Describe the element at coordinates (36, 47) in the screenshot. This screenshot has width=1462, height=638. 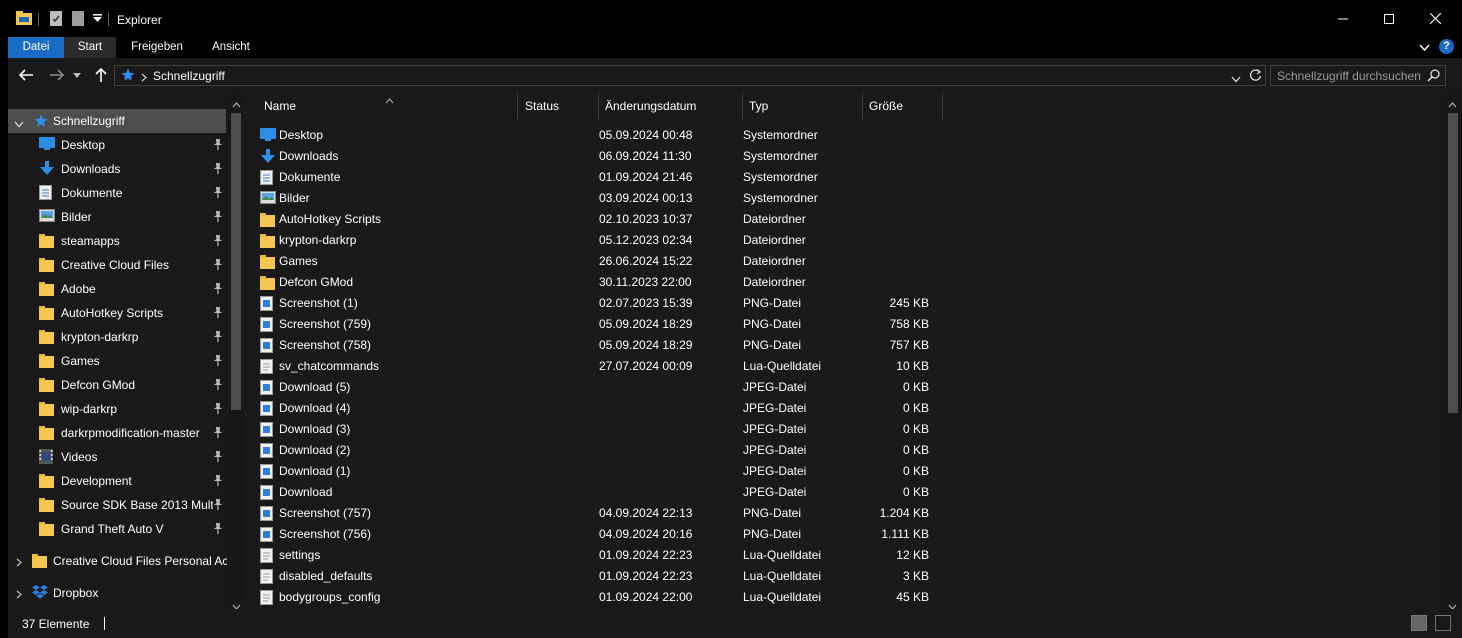
I see `tab-datei: Datei` at that location.